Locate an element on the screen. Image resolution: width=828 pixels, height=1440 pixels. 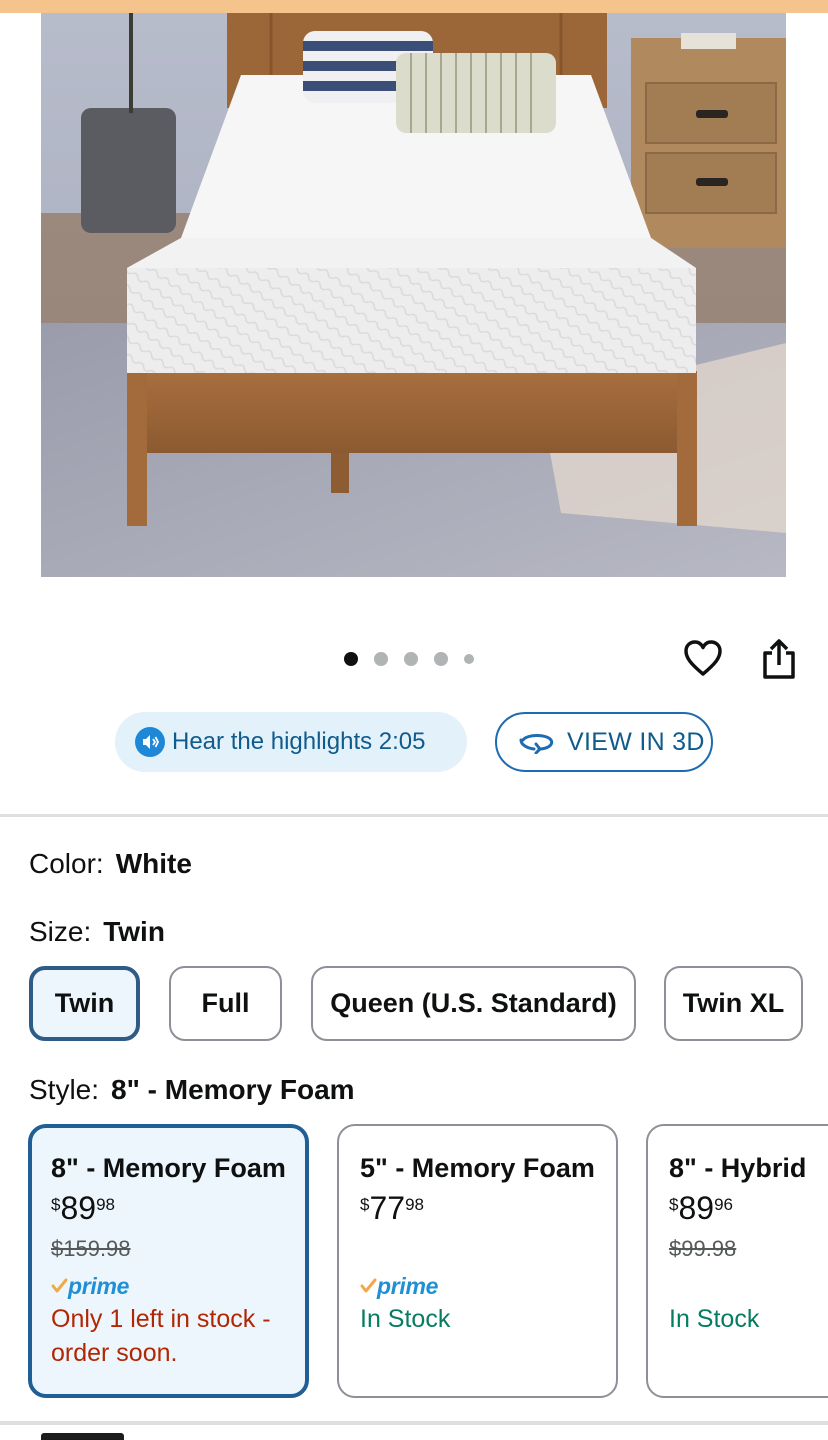
style-label: Style: is located at coordinates (64, 1089).